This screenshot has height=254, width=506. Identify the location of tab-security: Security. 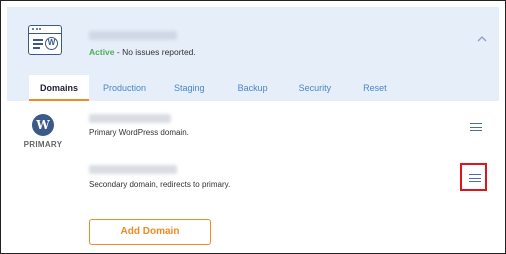
(315, 88).